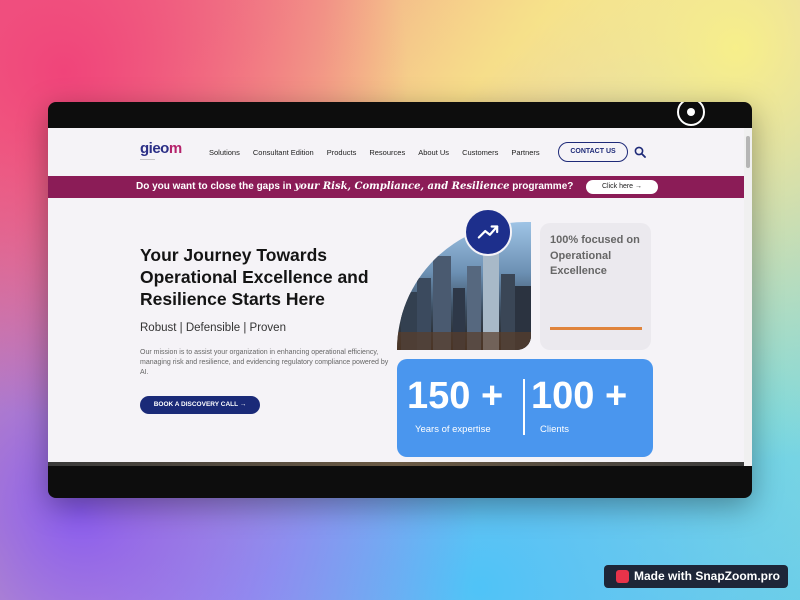  What do you see at coordinates (691, 114) in the screenshot?
I see `record-button` at bounding box center [691, 114].